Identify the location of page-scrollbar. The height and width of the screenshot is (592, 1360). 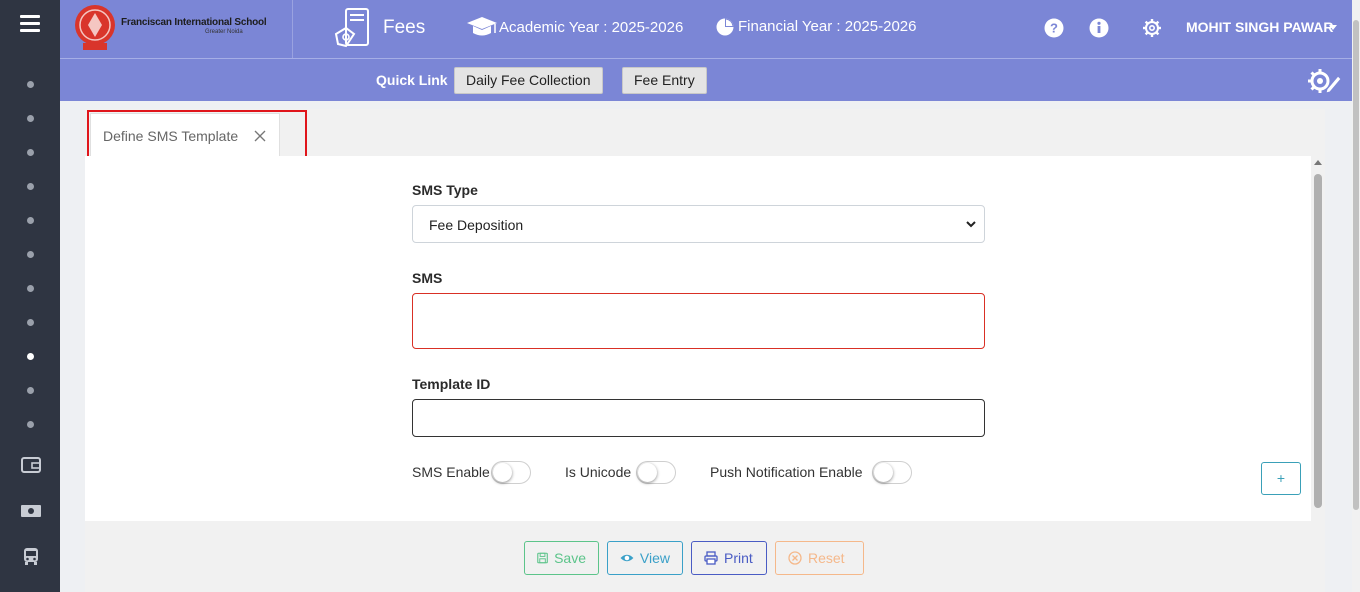
(1356, 296).